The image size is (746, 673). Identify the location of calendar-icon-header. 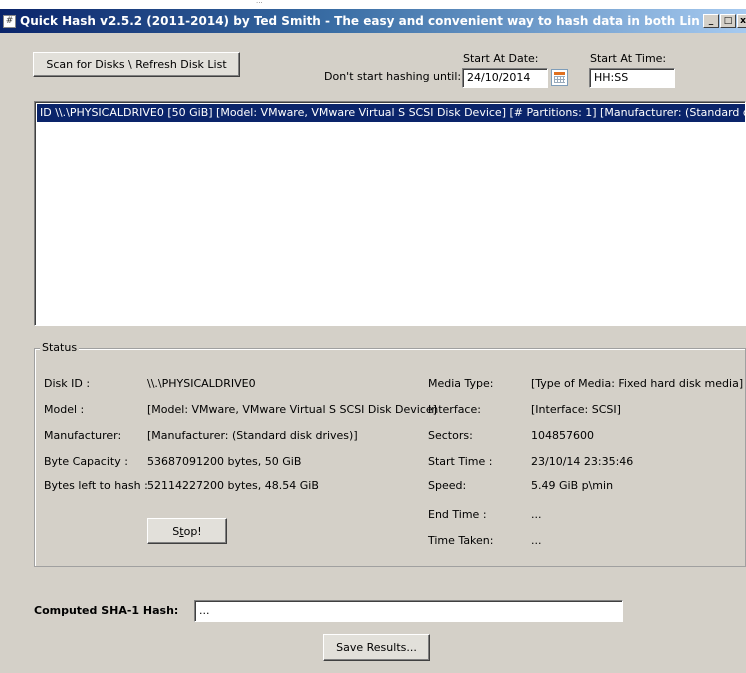
(559, 73).